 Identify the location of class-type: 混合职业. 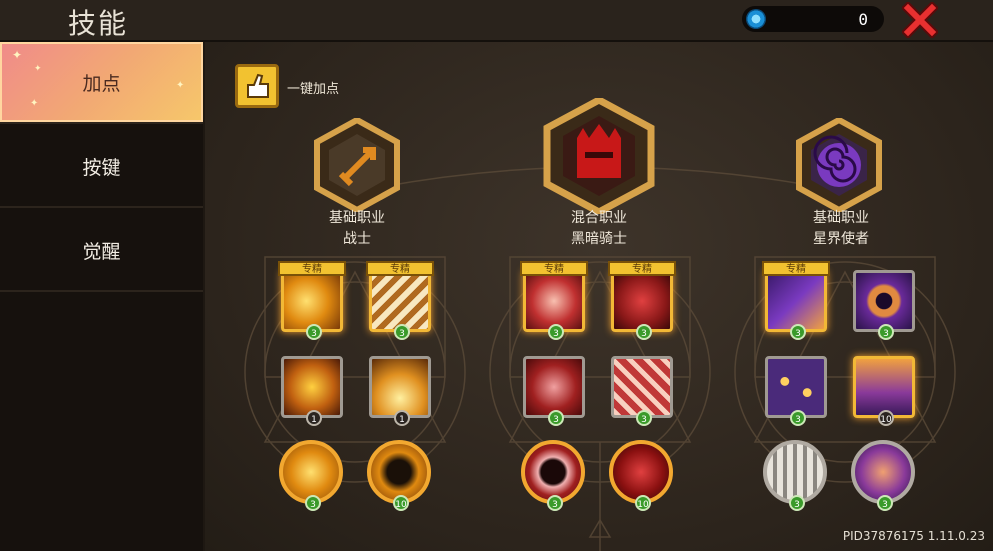
(599, 218).